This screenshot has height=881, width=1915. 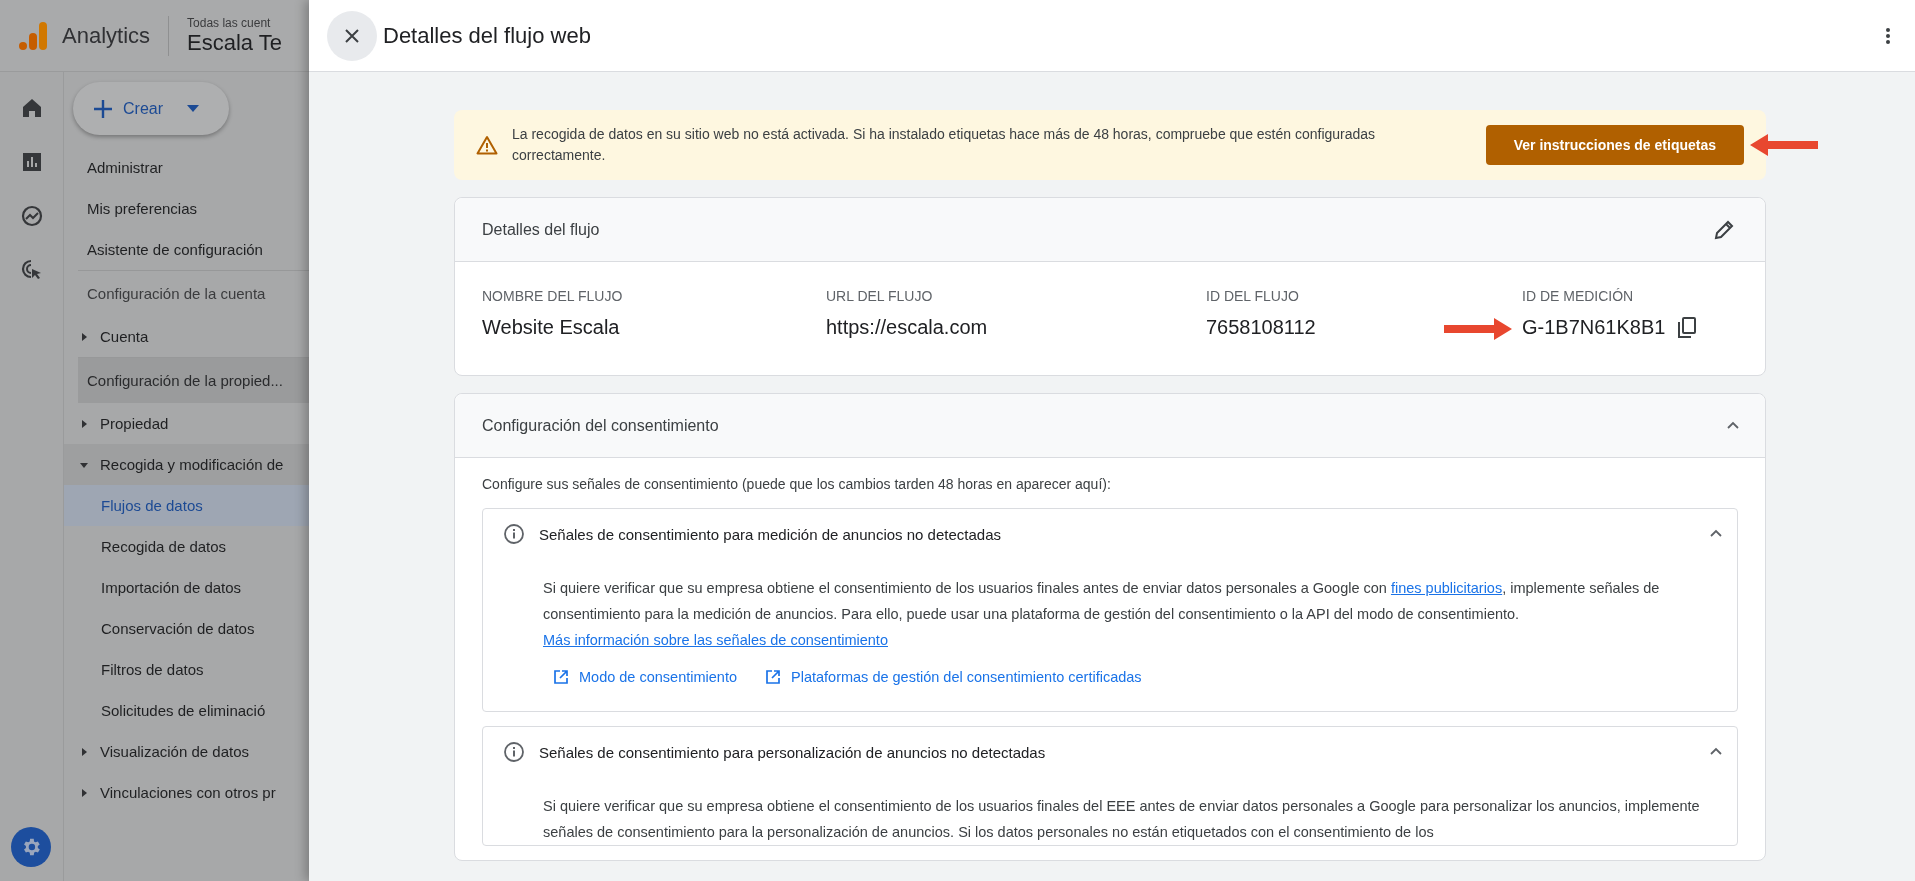 What do you see at coordinates (31, 847) in the screenshot?
I see `settings-button` at bounding box center [31, 847].